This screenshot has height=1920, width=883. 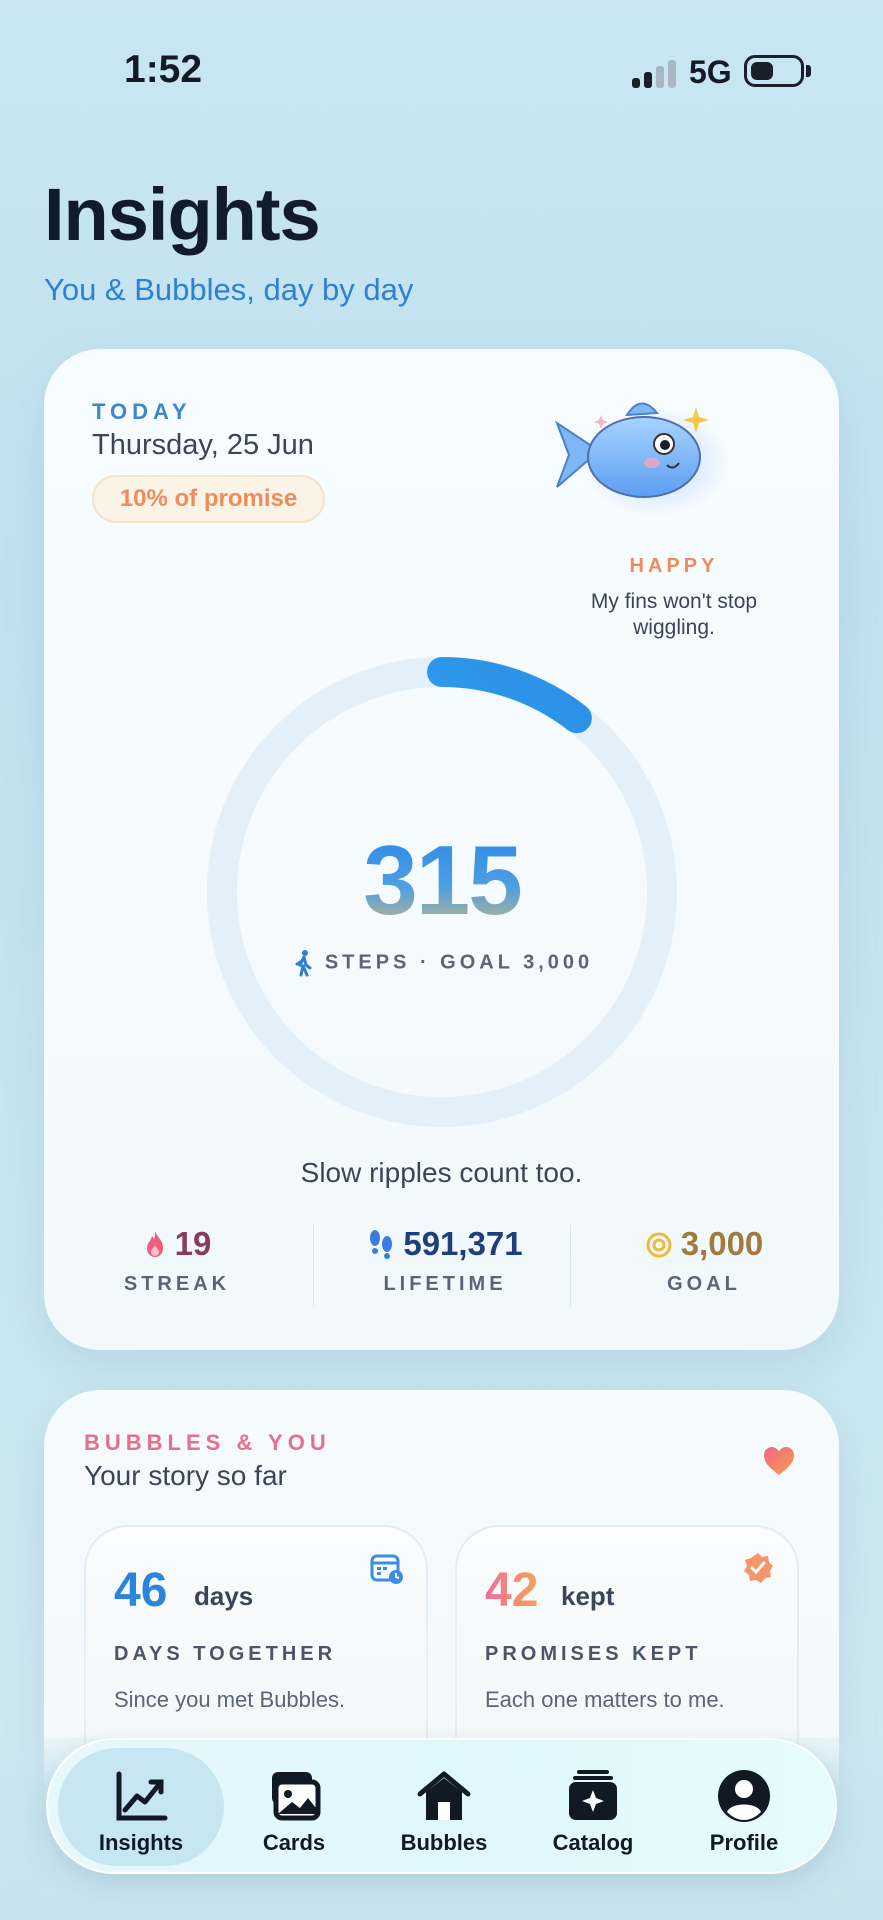 I want to click on promises-label: PROMISES KEPT, so click(x=593, y=1654).